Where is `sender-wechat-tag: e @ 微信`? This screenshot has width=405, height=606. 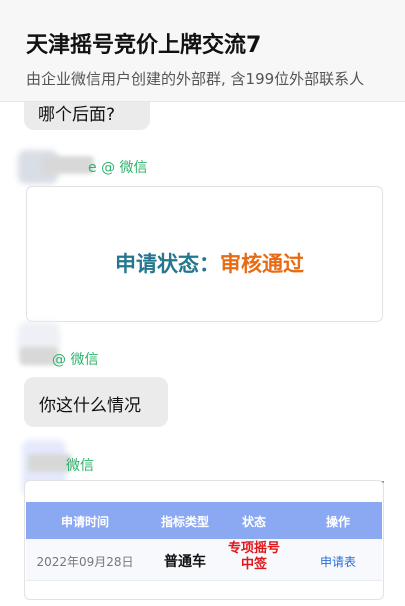 sender-wechat-tag: e @ 微信 is located at coordinates (118, 168).